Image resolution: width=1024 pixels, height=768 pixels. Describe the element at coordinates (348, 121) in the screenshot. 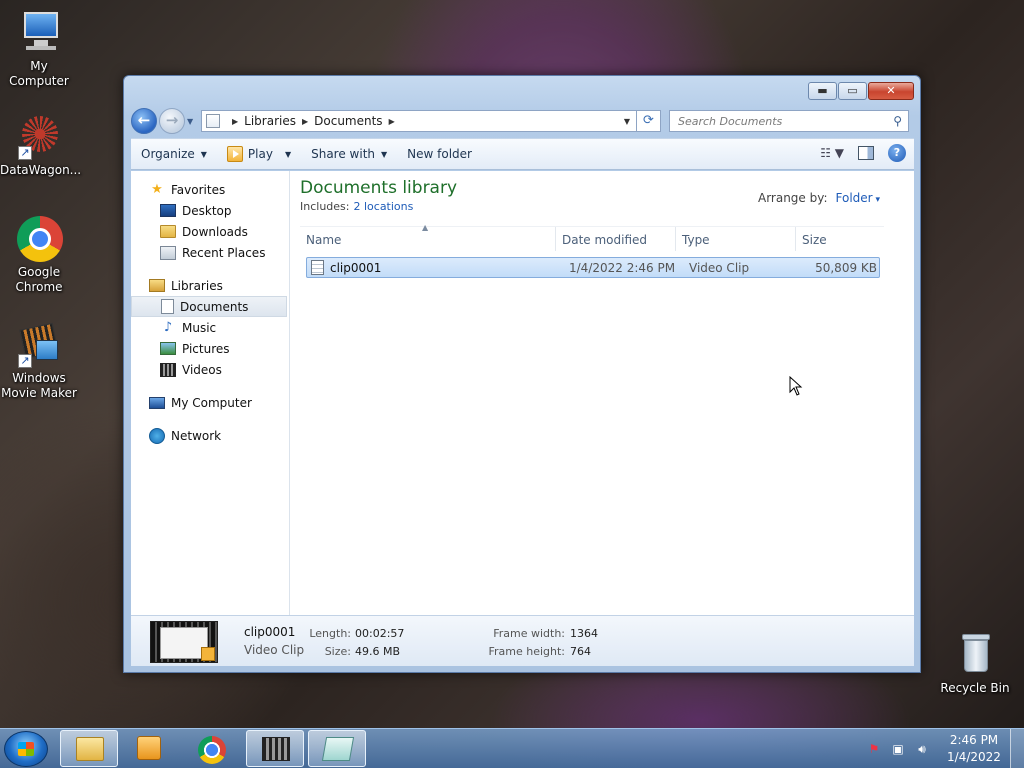

I see `breadcrumb-documents: Documents` at that location.